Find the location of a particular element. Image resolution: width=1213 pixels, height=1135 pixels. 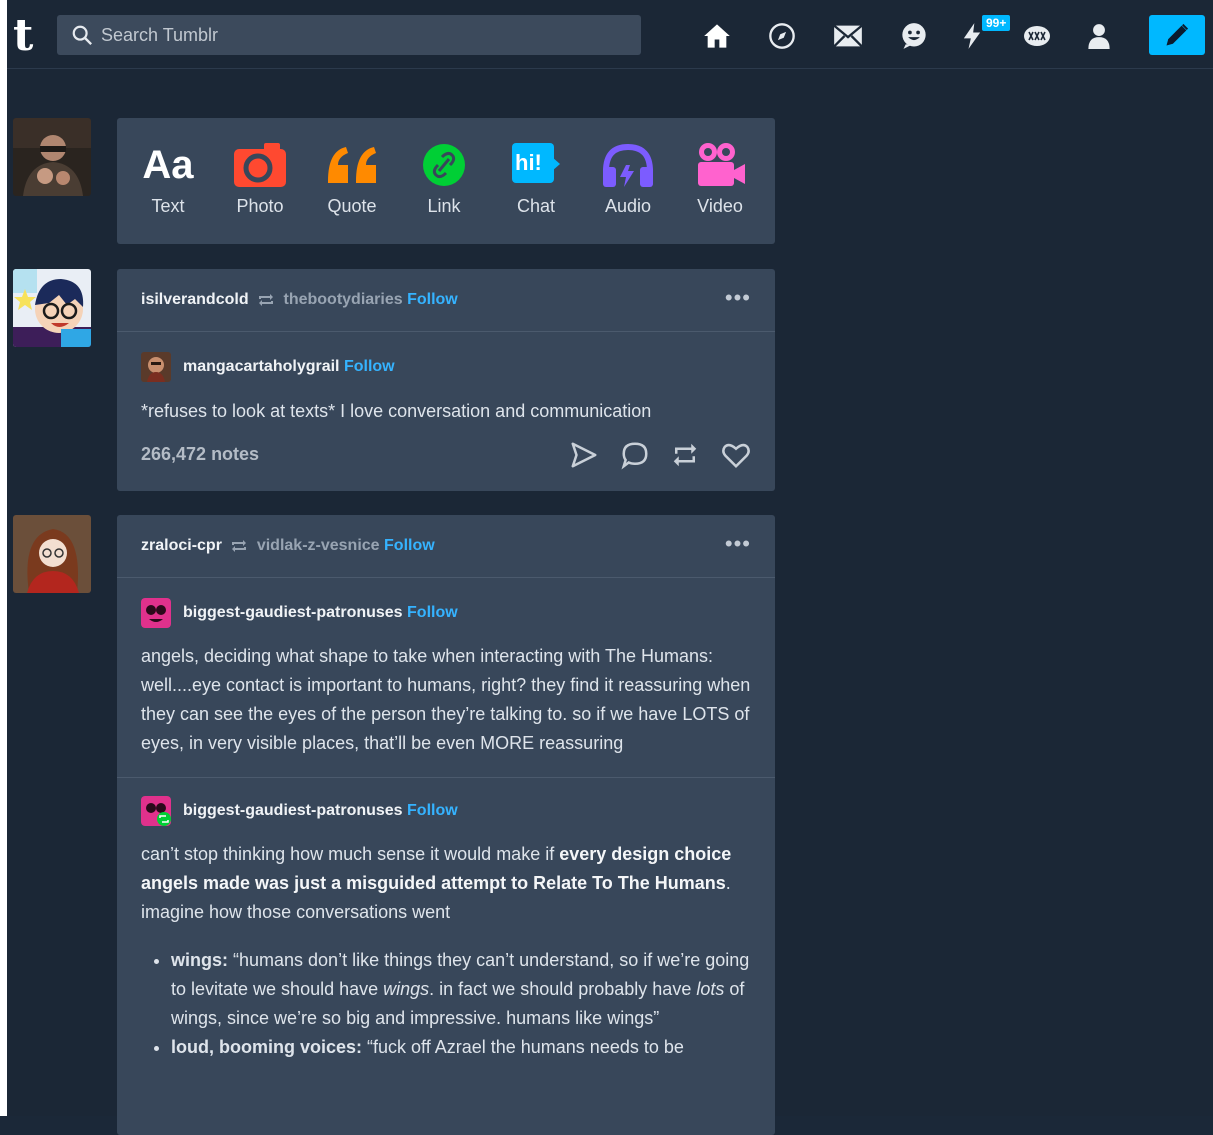

reblog-trail-header: mangacartaholygrail Follow is located at coordinates (446, 367).